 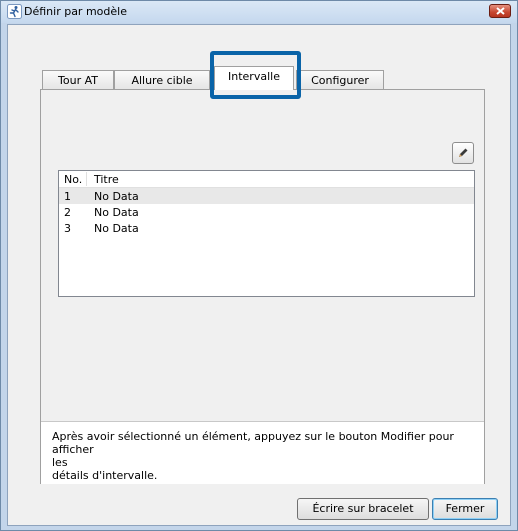 I want to click on tab-allure-cible: Allure cible, so click(x=162, y=80).